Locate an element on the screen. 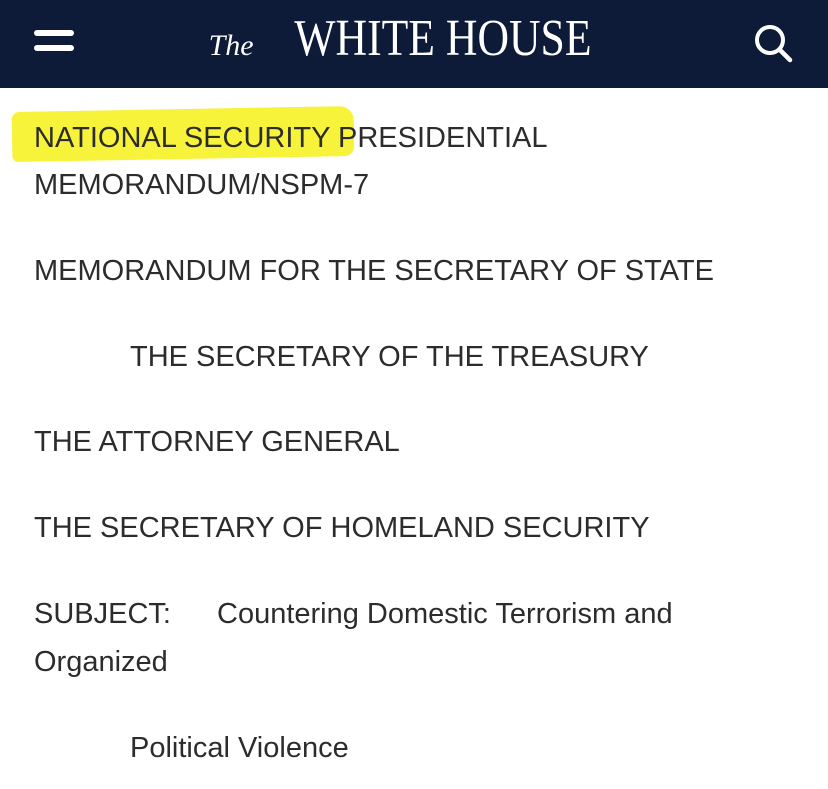 The width and height of the screenshot is (828, 789). site-logo: The WHITE HOUSE is located at coordinates (414, 44).